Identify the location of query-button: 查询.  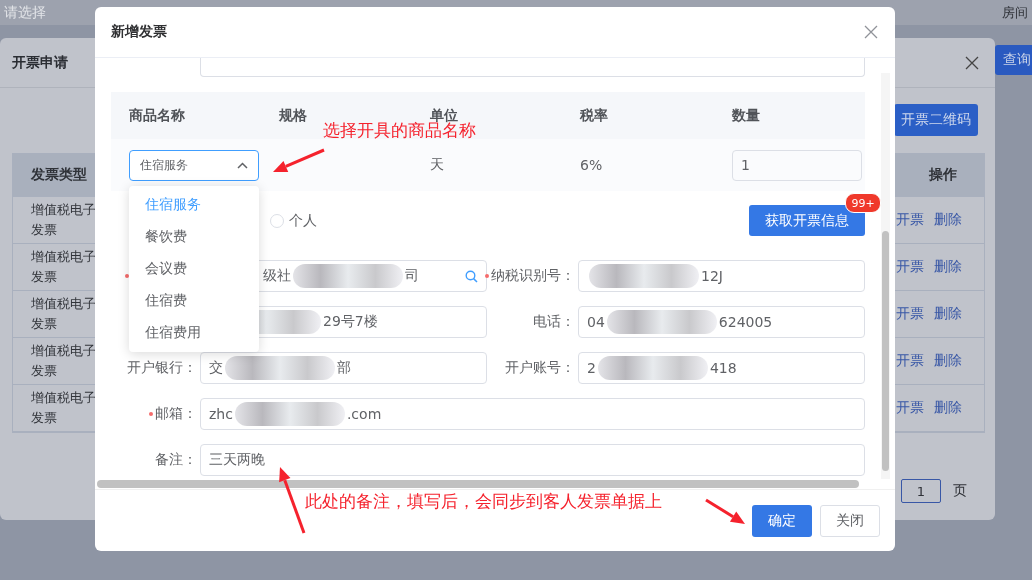
(1013, 60).